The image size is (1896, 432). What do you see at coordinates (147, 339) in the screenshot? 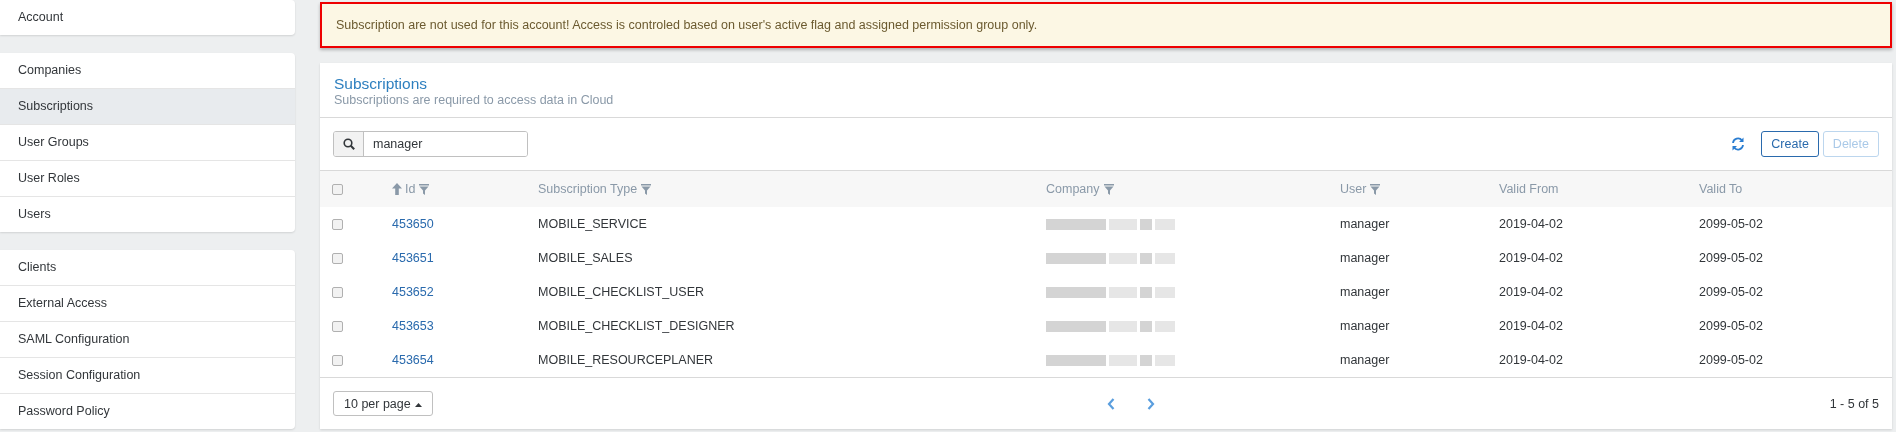
I see `sidebar-item: SAML Configuration` at bounding box center [147, 339].